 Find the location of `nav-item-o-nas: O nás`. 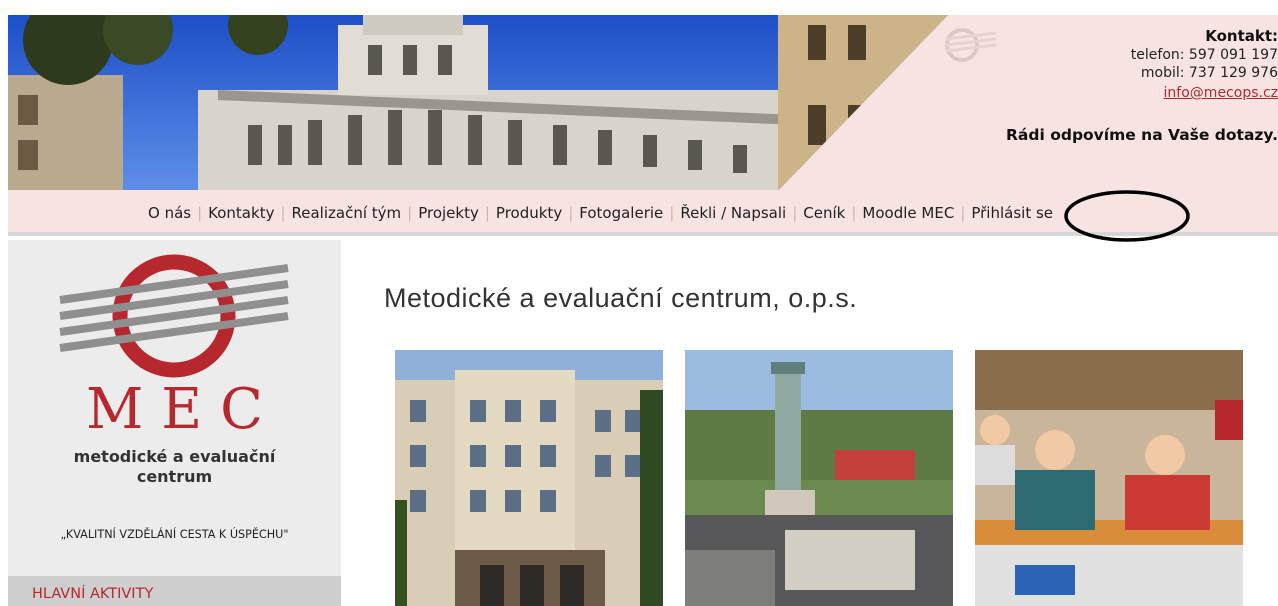

nav-item-o-nas: O nás is located at coordinates (169, 213).